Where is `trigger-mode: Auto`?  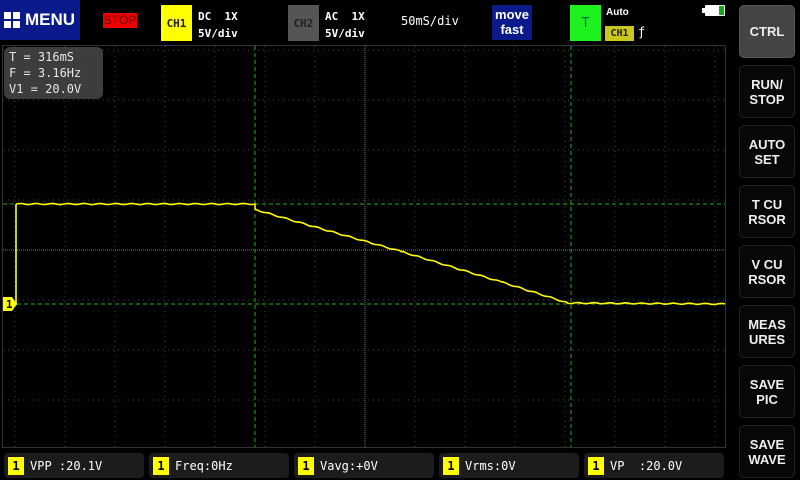 trigger-mode: Auto is located at coordinates (617, 12).